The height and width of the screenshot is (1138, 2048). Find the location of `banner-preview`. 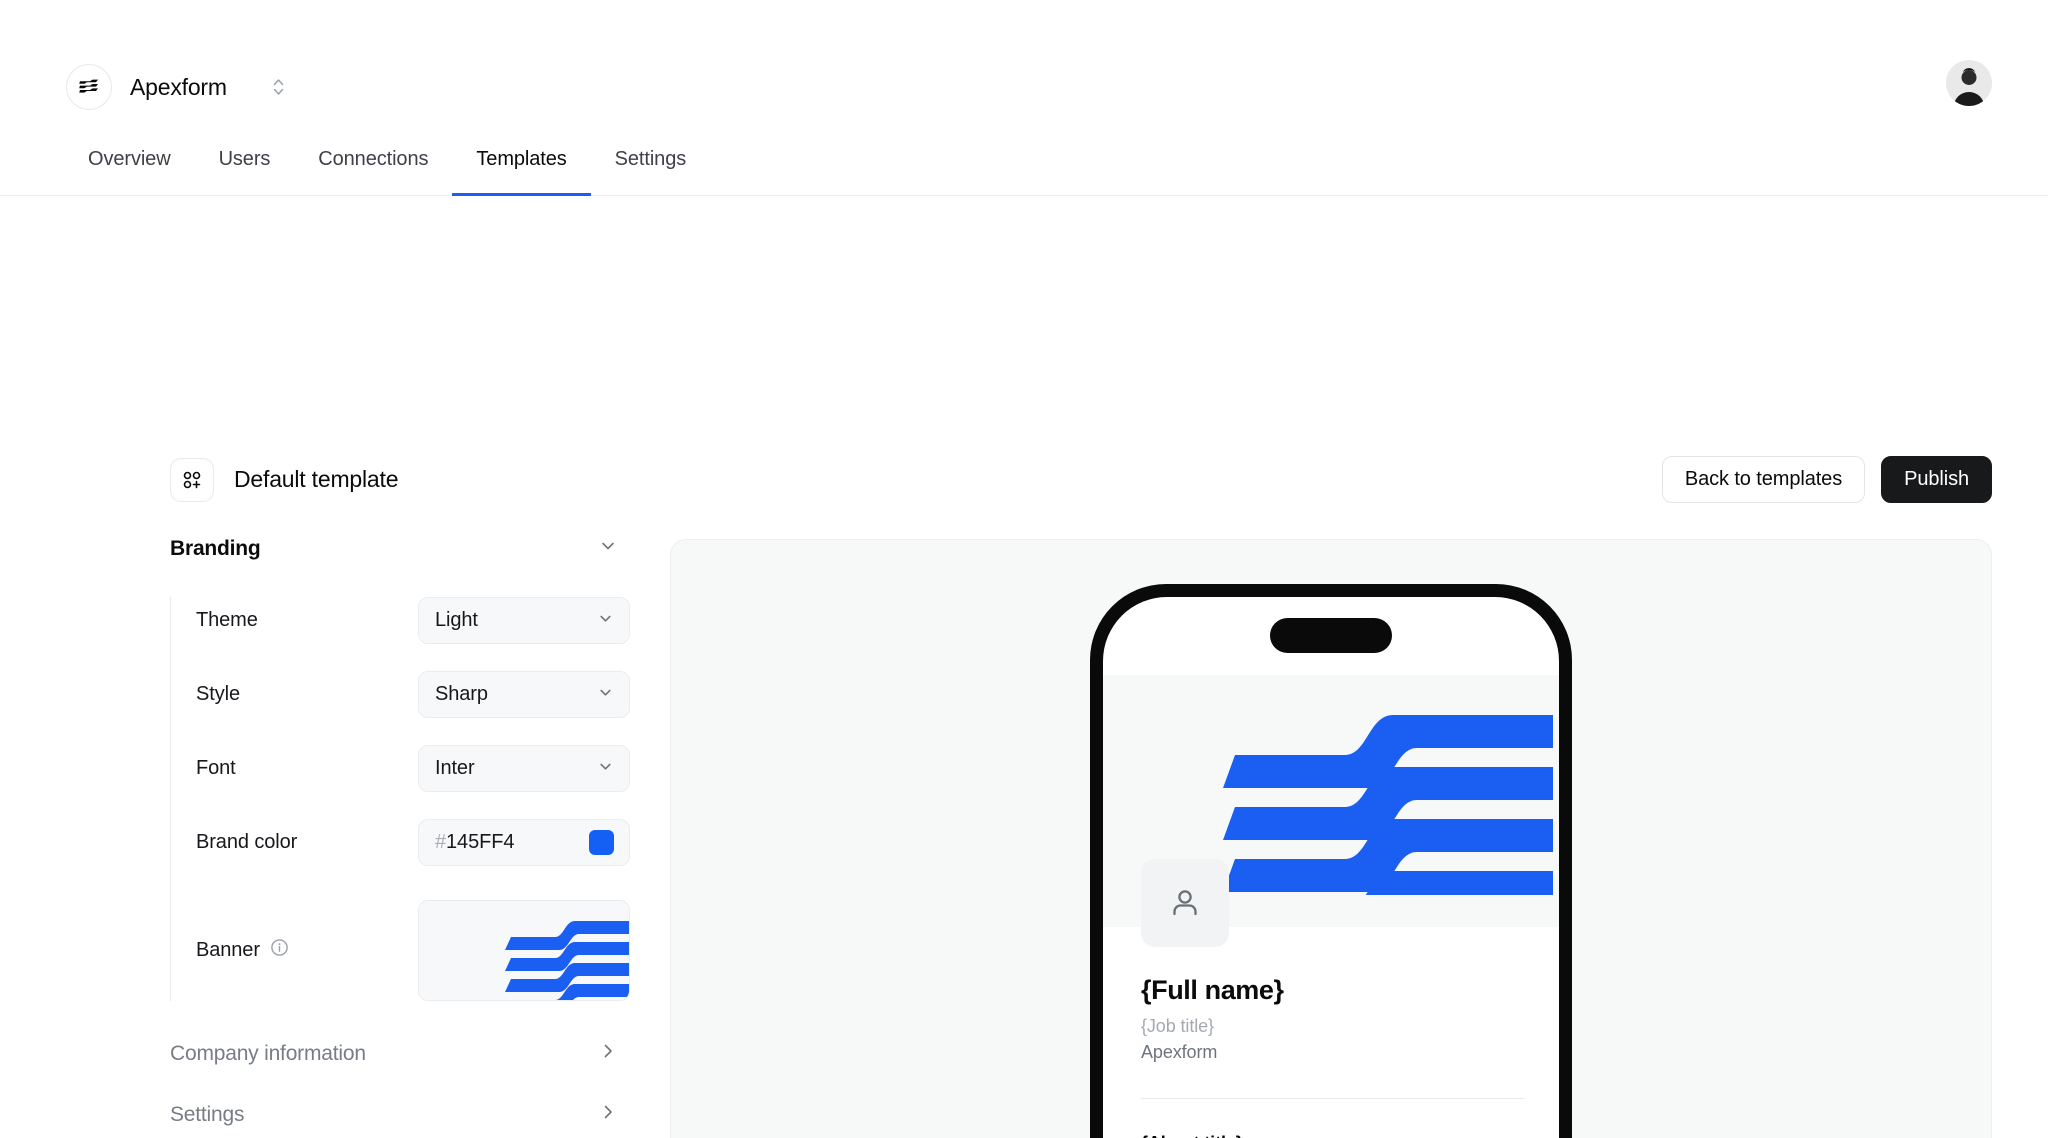

banner-preview is located at coordinates (524, 950).